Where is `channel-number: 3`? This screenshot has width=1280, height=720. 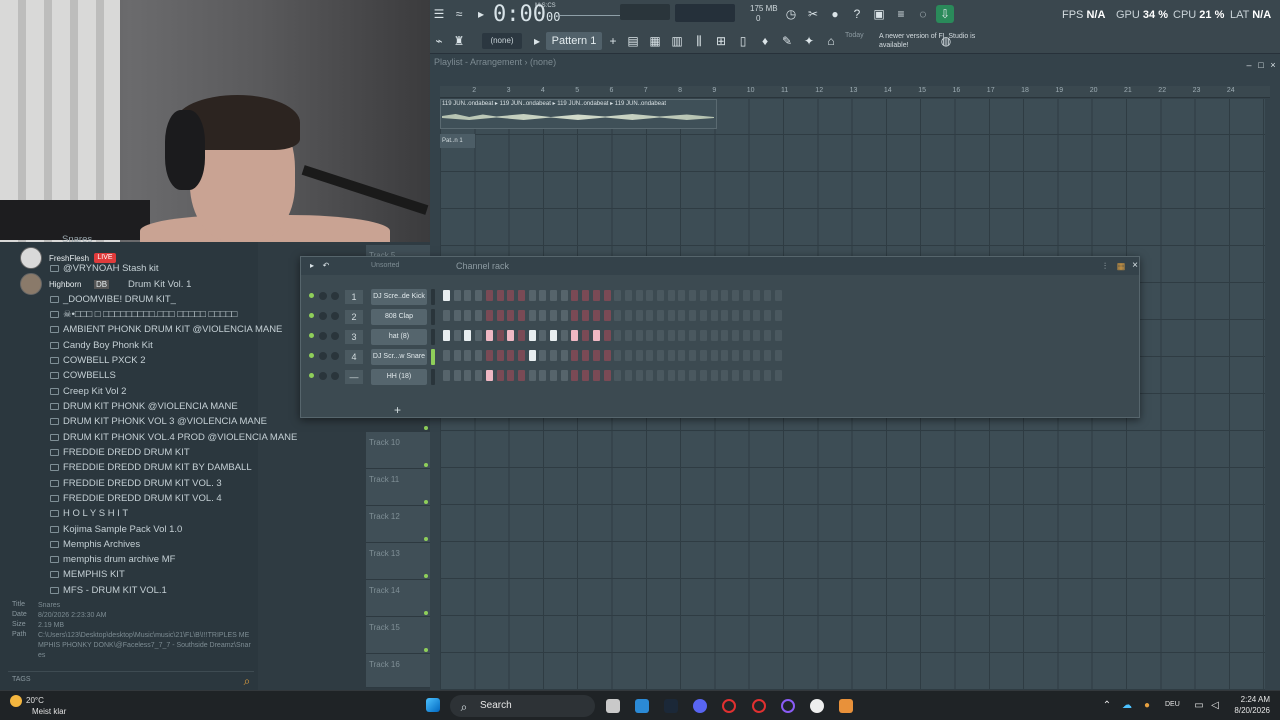 channel-number: 3 is located at coordinates (354, 337).